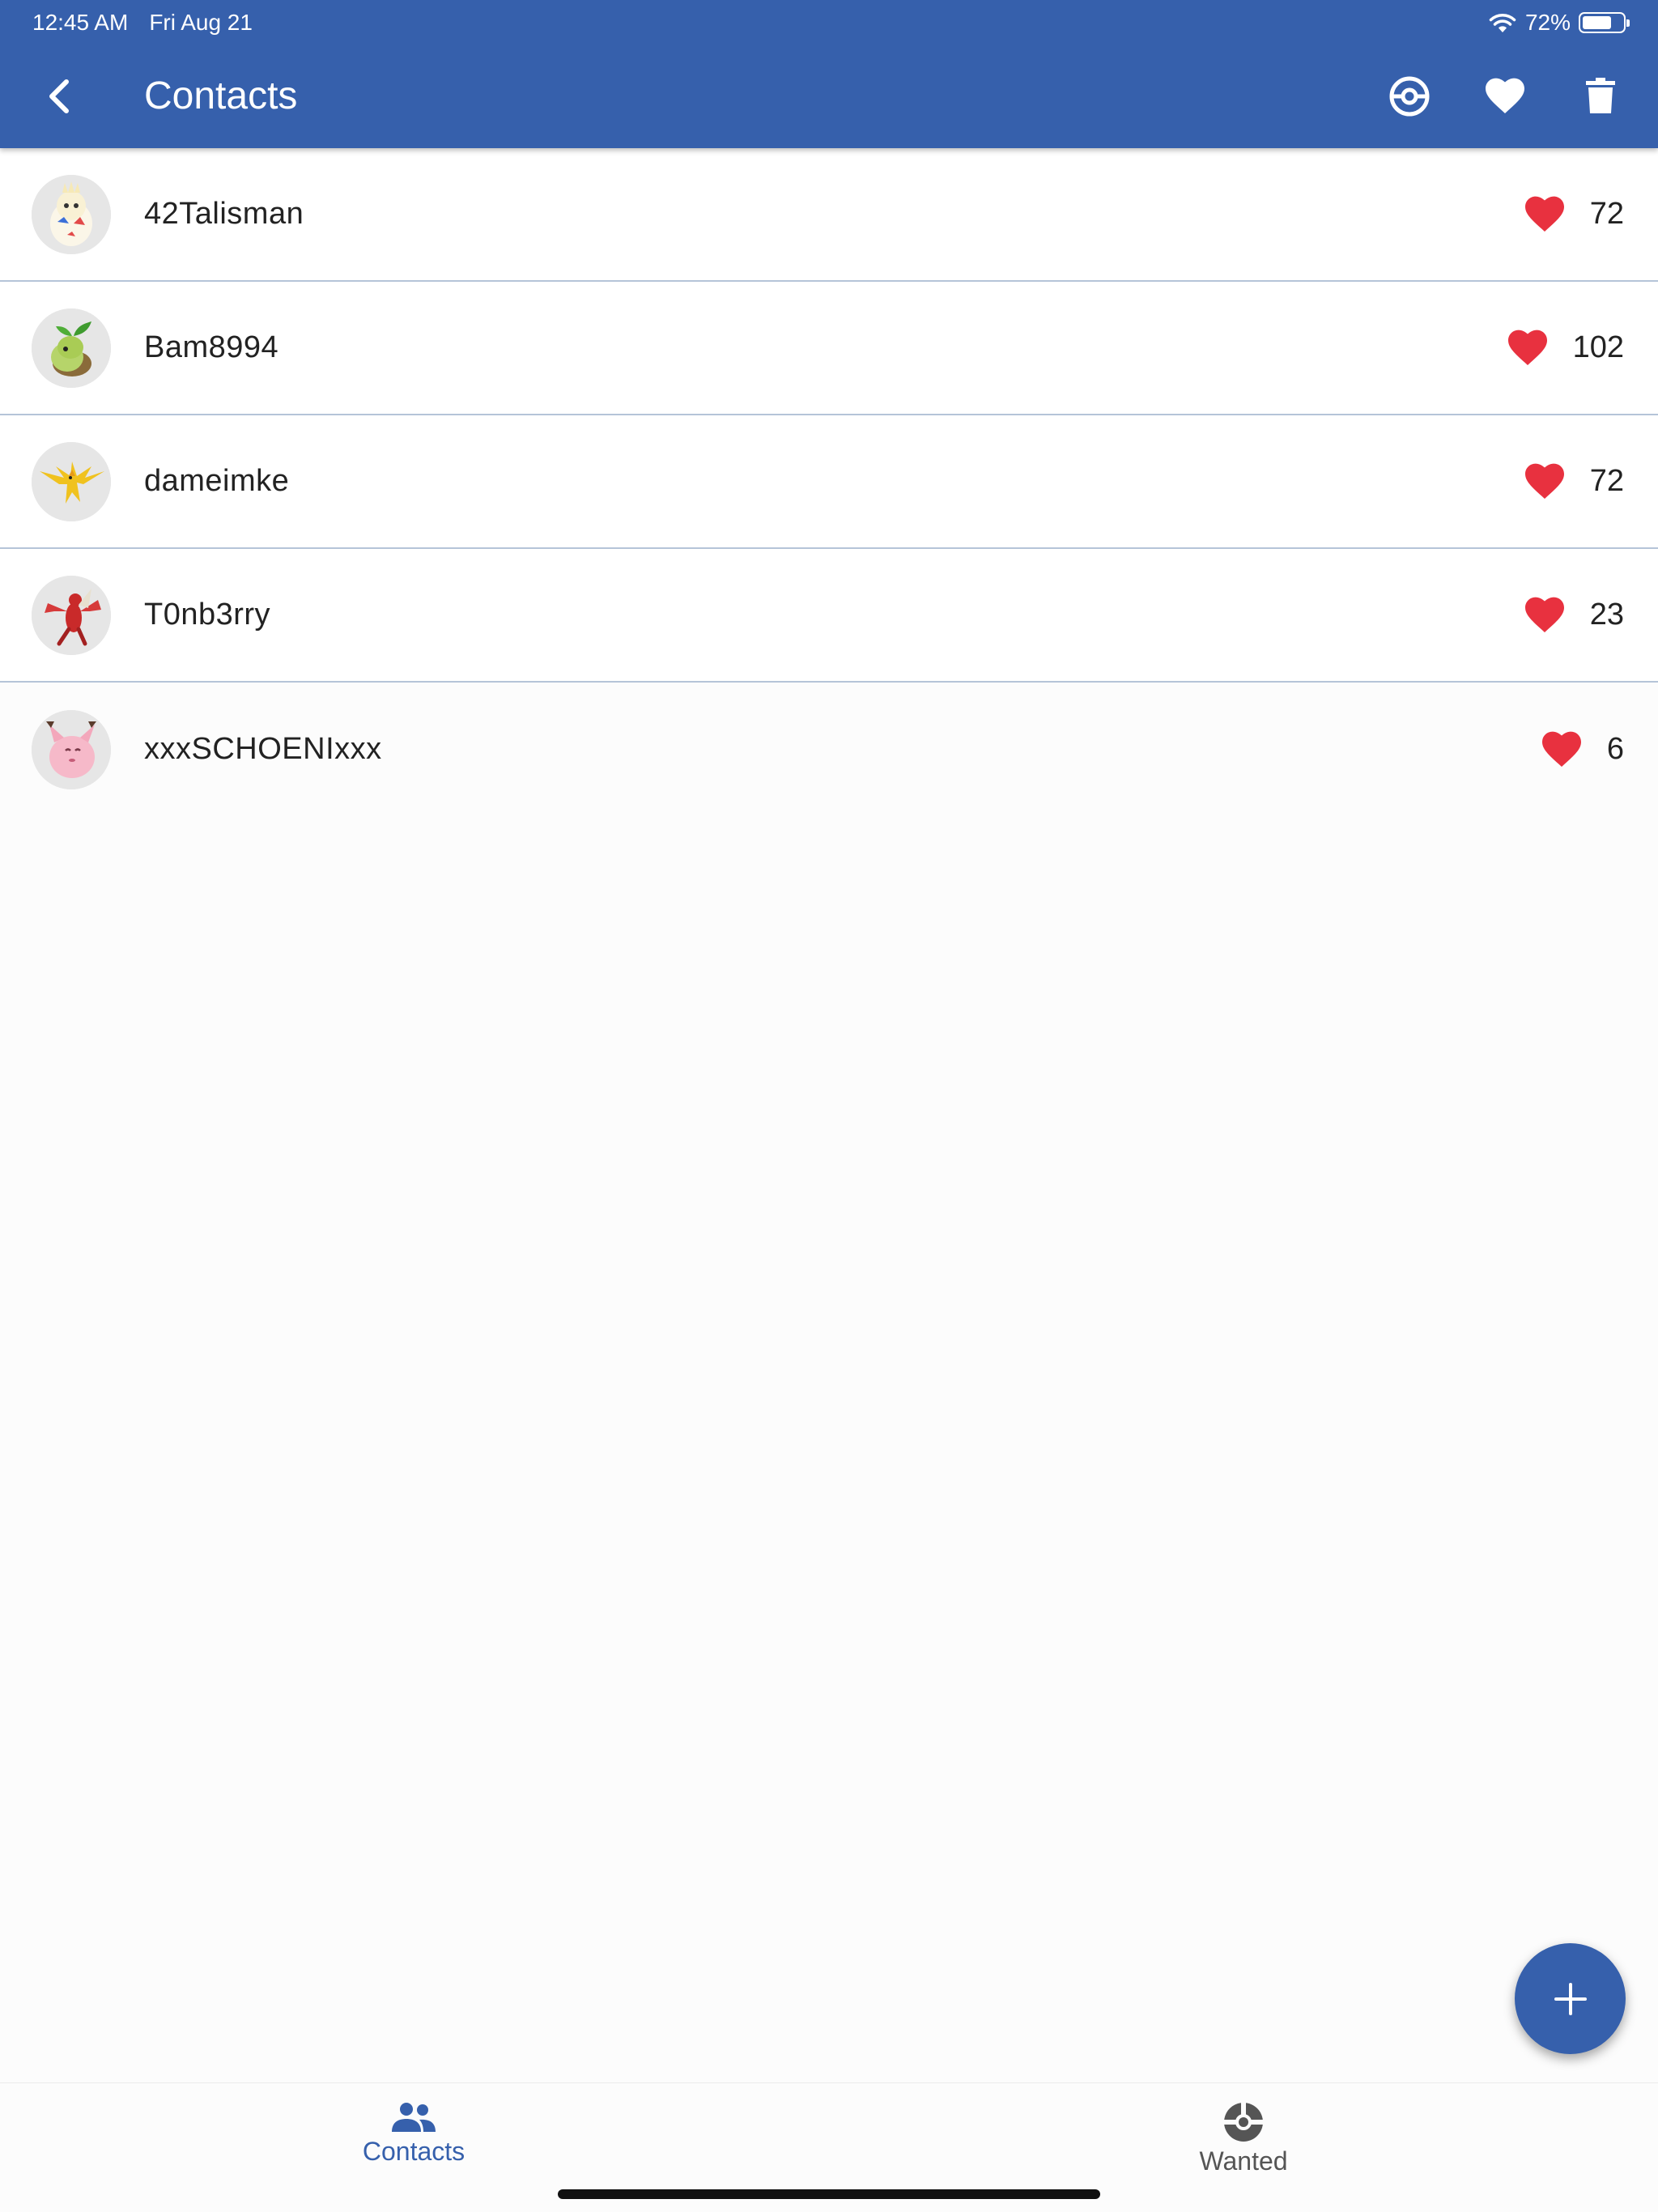  I want to click on list-item: 42Talisman 72, so click(829, 215).